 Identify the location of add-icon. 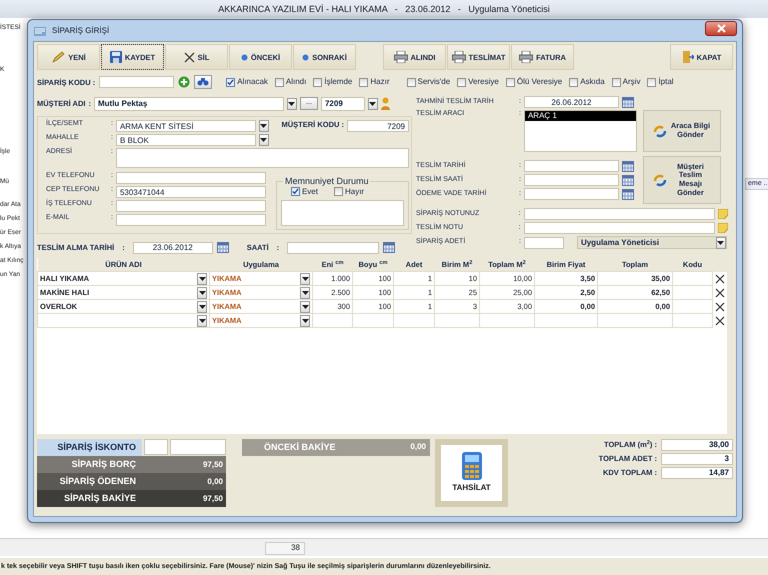
(184, 82).